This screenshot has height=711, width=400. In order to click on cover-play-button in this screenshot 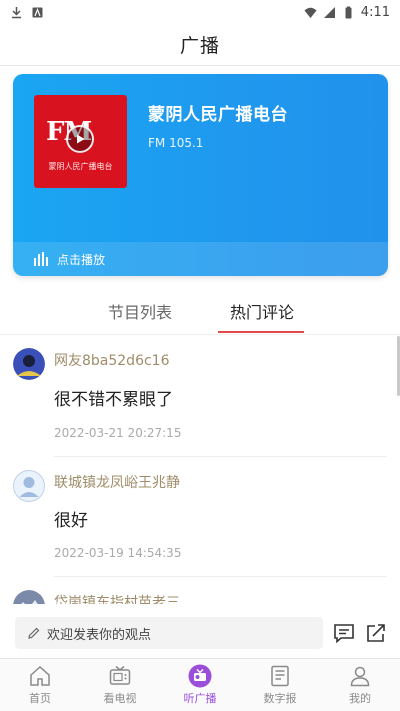, I will do `click(80, 139)`.